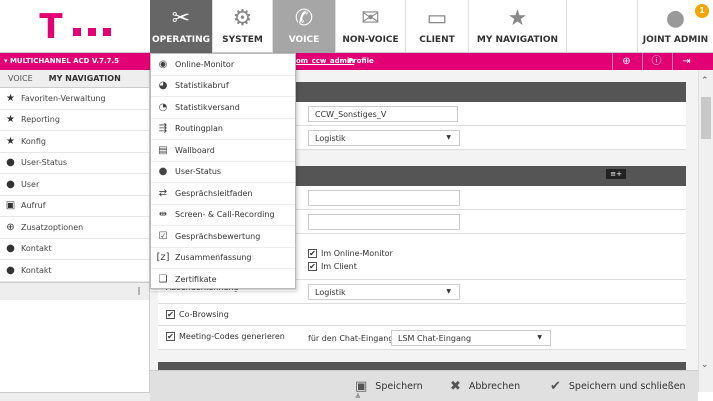 The width and height of the screenshot is (713, 401). I want to click on collapse-grip-icon: ≜, so click(358, 397).